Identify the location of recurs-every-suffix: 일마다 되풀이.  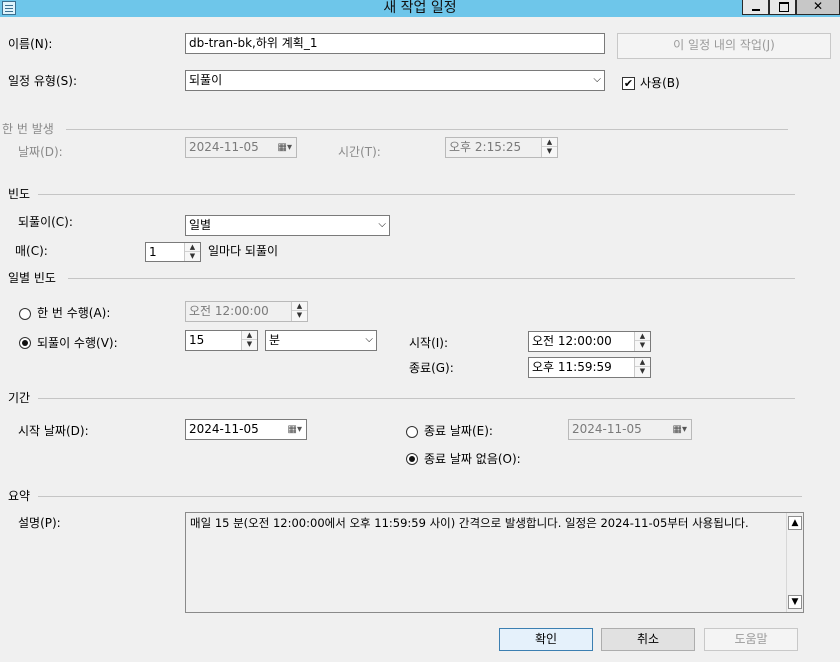
(243, 251).